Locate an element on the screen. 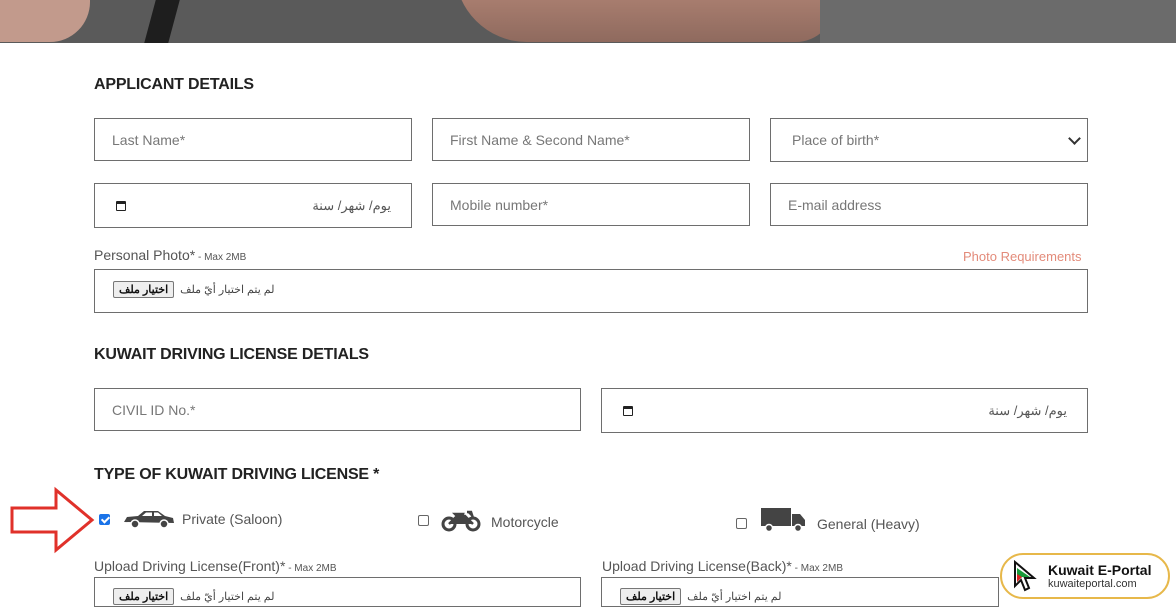 The height and width of the screenshot is (607, 1176). license-date-field: يوم/ شهر/ سنة is located at coordinates (844, 410).